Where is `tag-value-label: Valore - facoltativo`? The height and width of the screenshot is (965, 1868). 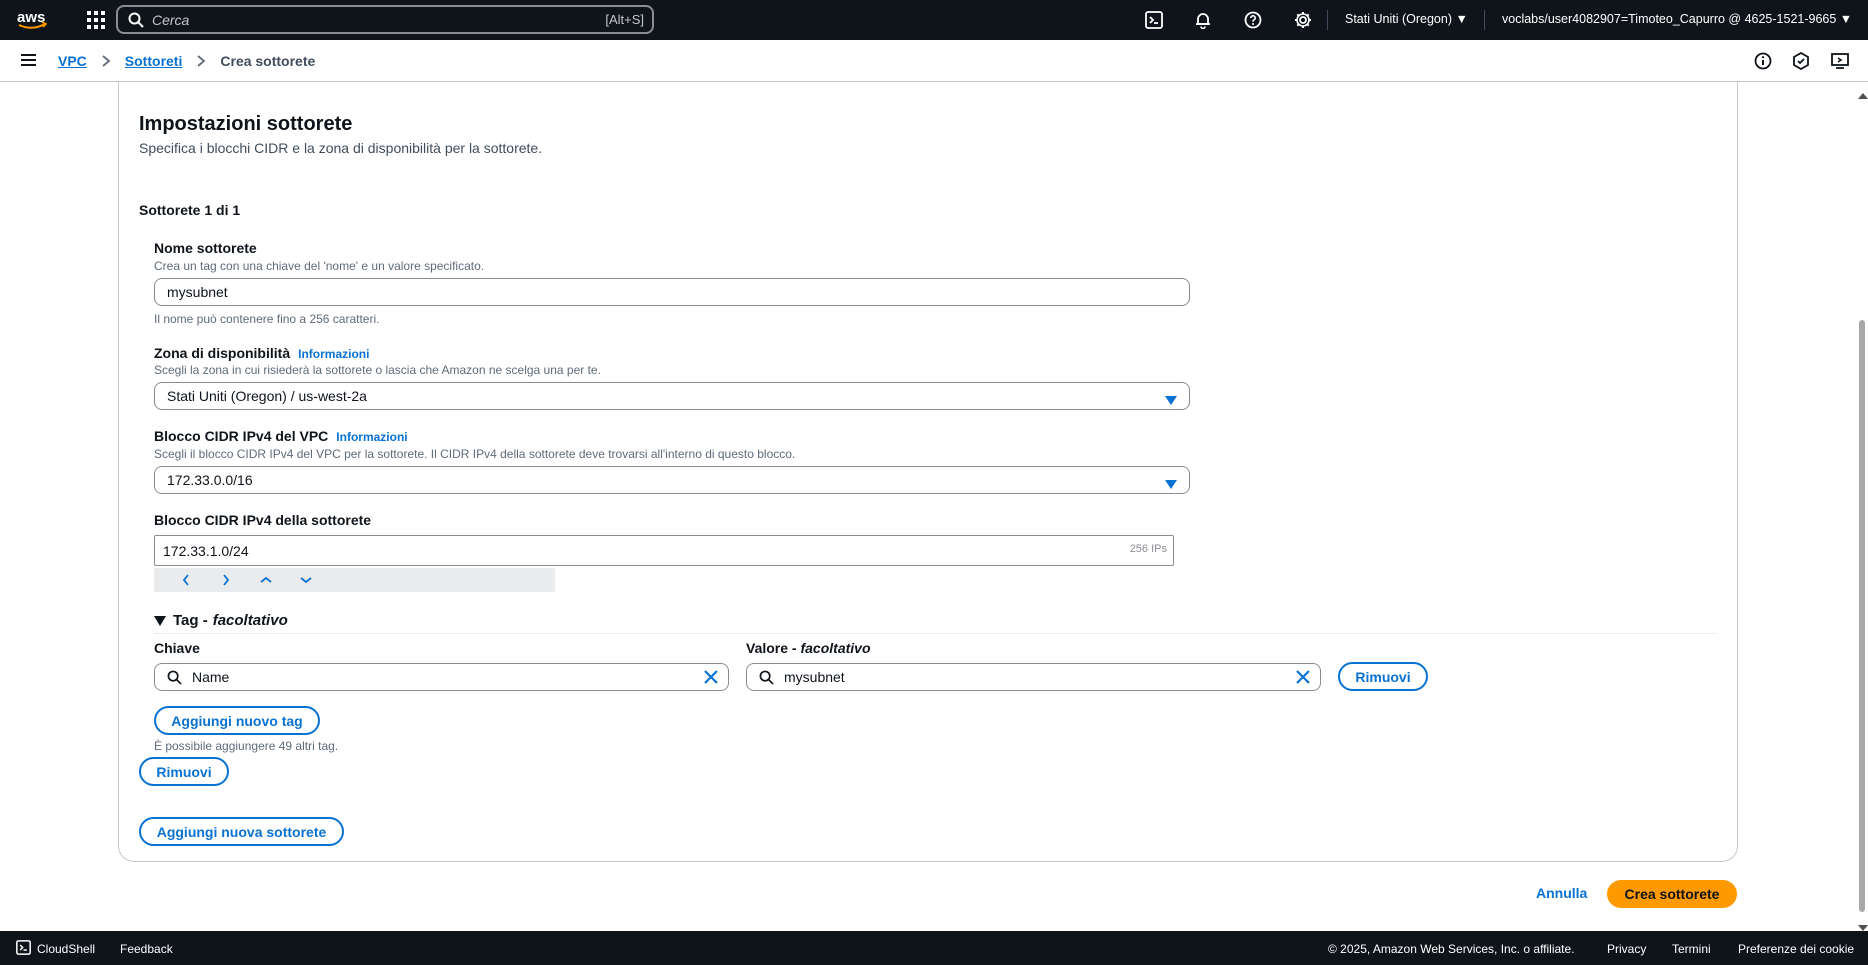
tag-value-label: Valore - facoltativo is located at coordinates (808, 648).